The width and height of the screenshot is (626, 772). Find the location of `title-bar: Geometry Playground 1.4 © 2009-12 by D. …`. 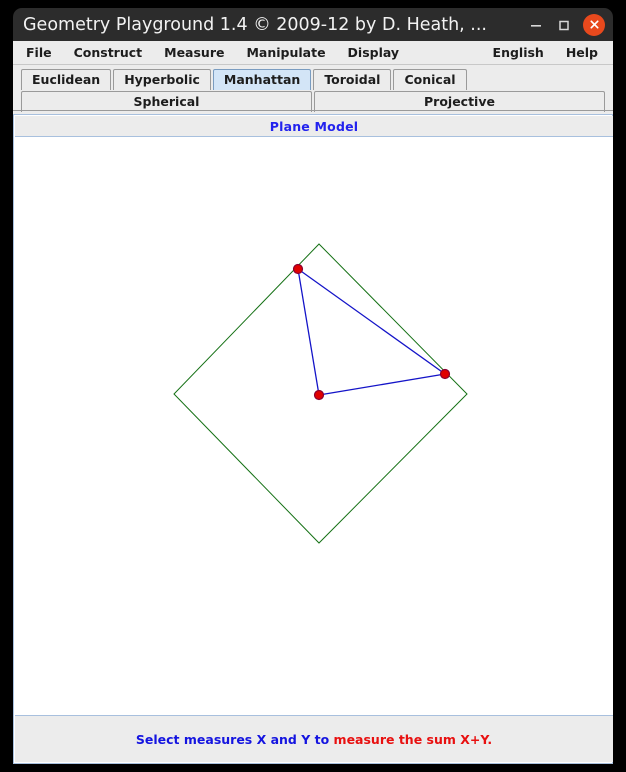

title-bar: Geometry Playground 1.4 © 2009-12 by D. … is located at coordinates (313, 24).